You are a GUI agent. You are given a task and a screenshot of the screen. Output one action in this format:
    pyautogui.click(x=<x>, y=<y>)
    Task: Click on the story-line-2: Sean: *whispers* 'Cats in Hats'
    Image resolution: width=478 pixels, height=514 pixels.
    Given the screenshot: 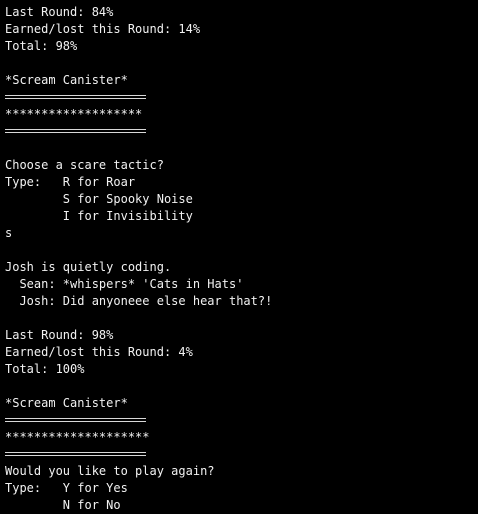 What is the action you would take?
    pyautogui.click(x=124, y=284)
    